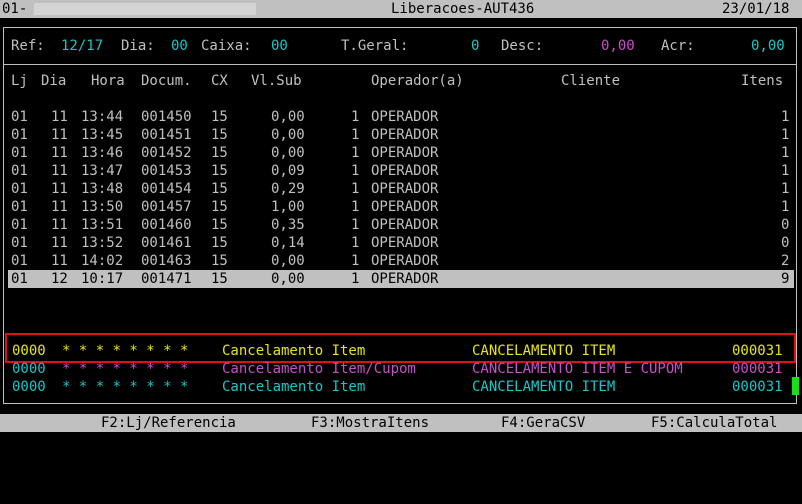 The width and height of the screenshot is (802, 504). Describe the element at coordinates (102, 279) in the screenshot. I see `cell-hora: 10:17` at that location.